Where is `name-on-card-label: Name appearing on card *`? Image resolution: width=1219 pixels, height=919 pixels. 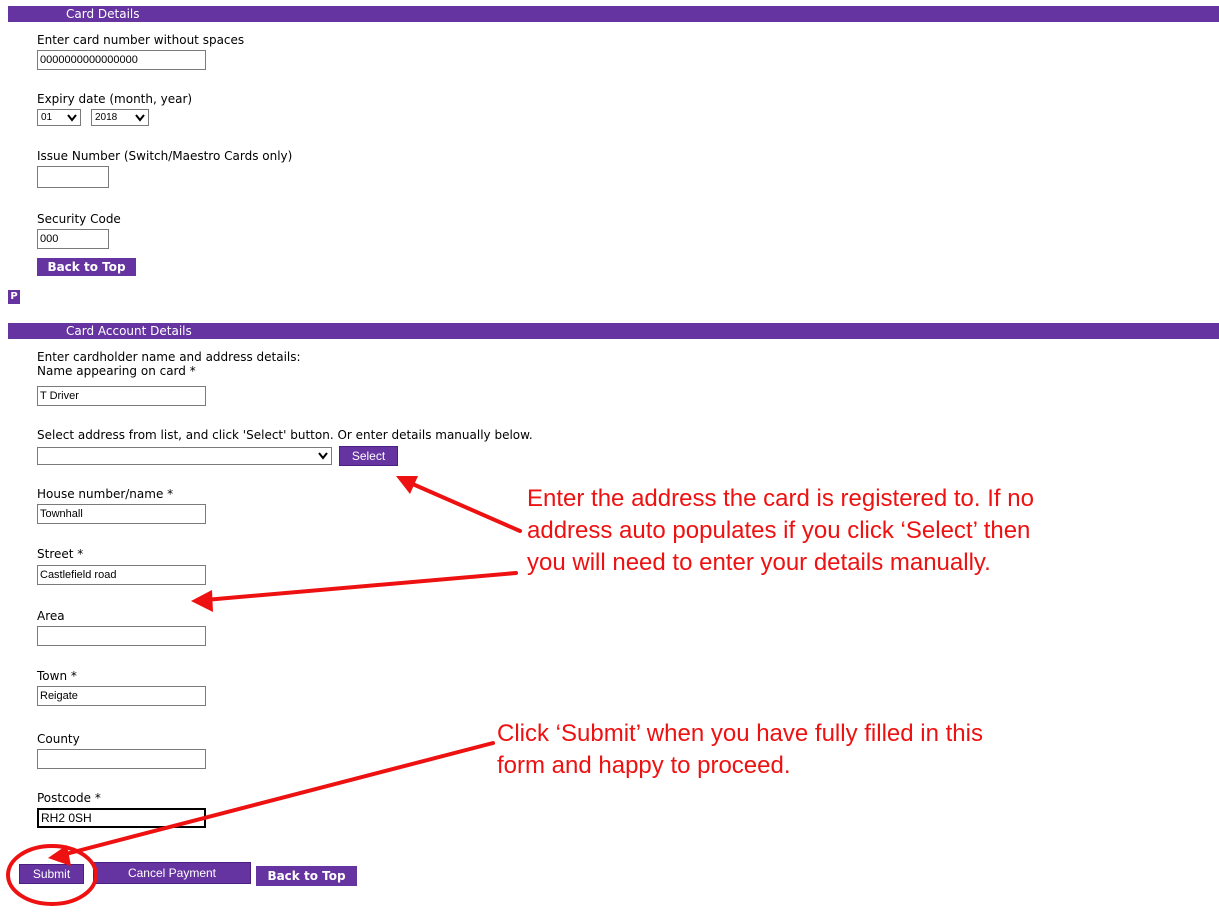 name-on-card-label: Name appearing on card * is located at coordinates (116, 371).